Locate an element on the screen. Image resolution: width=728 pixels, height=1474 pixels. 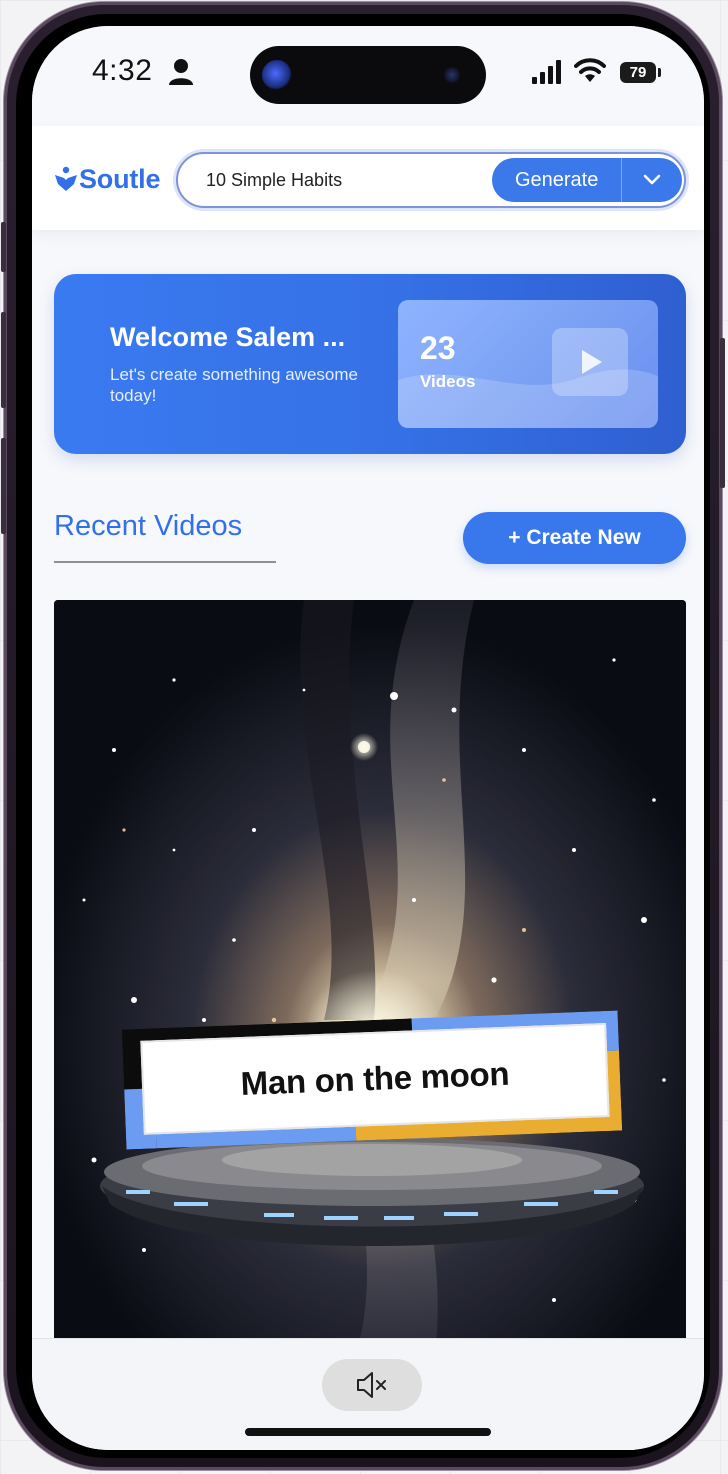
status-bar: 4:32 79 is located at coordinates (368, 76).